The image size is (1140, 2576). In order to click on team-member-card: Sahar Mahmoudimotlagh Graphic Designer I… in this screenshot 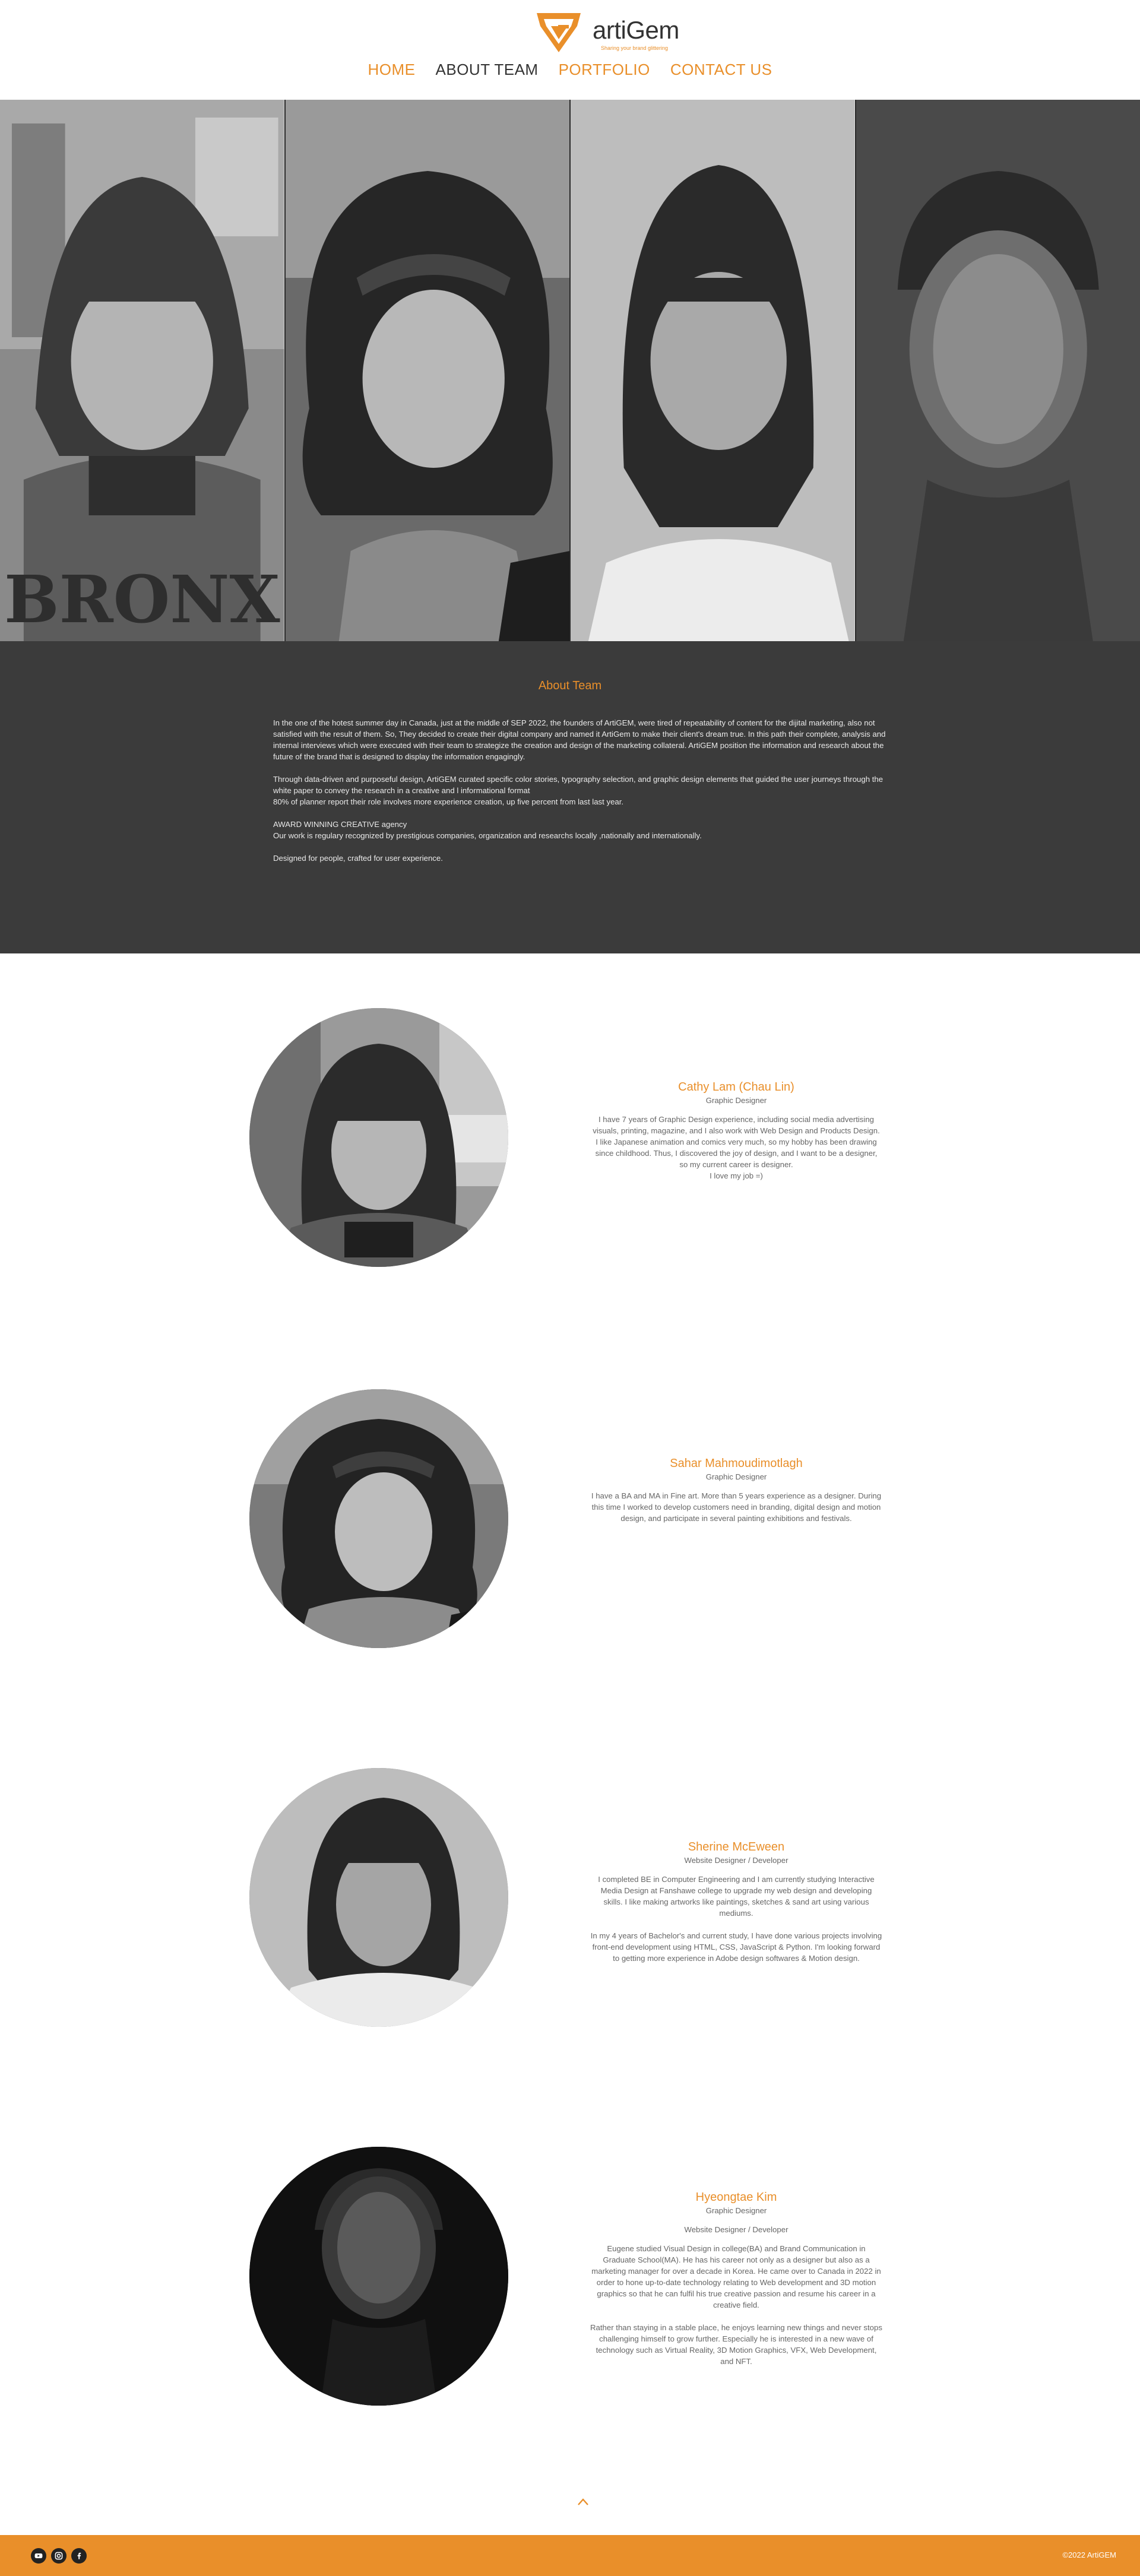, I will do `click(570, 1519)`.